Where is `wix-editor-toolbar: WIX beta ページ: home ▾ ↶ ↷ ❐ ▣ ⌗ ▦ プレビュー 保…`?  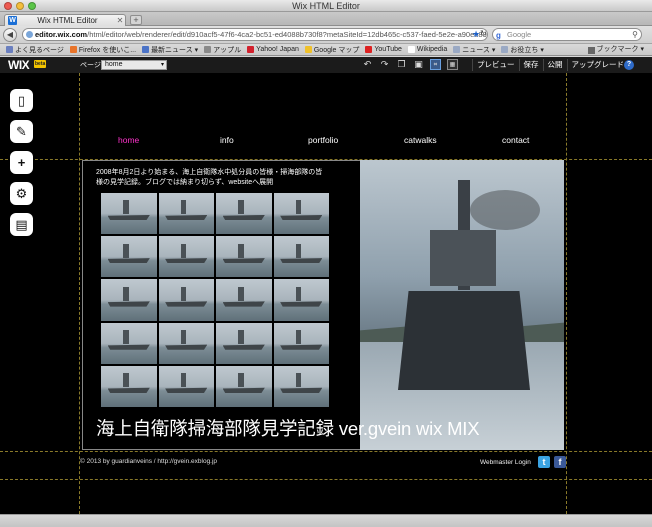 wix-editor-toolbar: WIX beta ページ: home ▾ ↶ ↷ ❐ ▣ ⌗ ▦ プレビュー 保… is located at coordinates (326, 65).